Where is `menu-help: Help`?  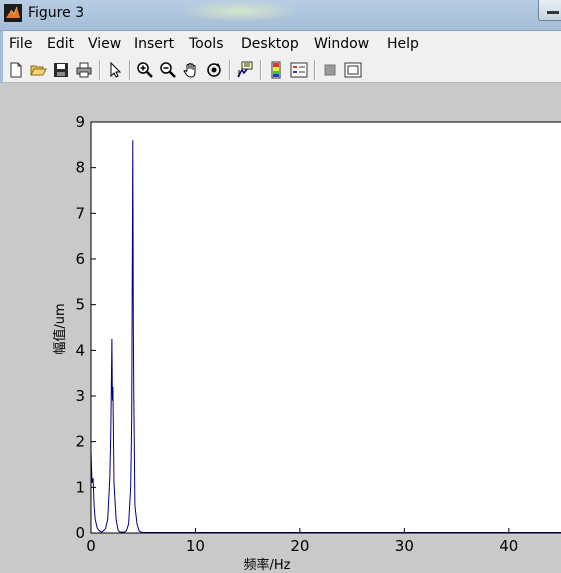 menu-help: Help is located at coordinates (403, 44).